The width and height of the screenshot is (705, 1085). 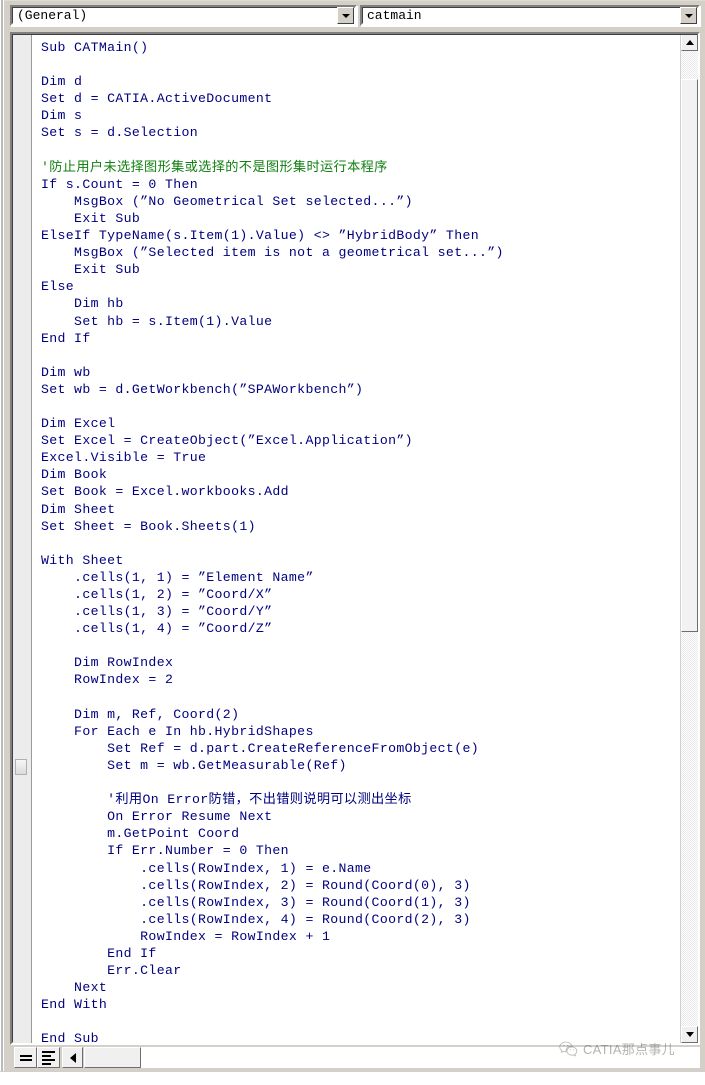 I want to click on full-module-view-icon, so click(x=48, y=1058).